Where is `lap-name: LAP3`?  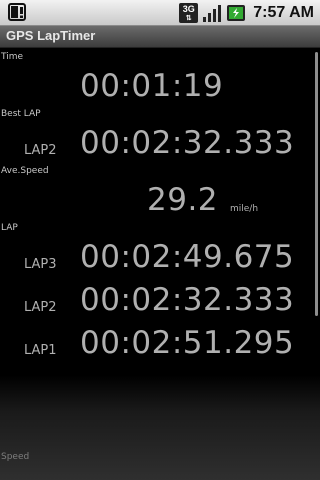 lap-name: LAP3 is located at coordinates (40, 264).